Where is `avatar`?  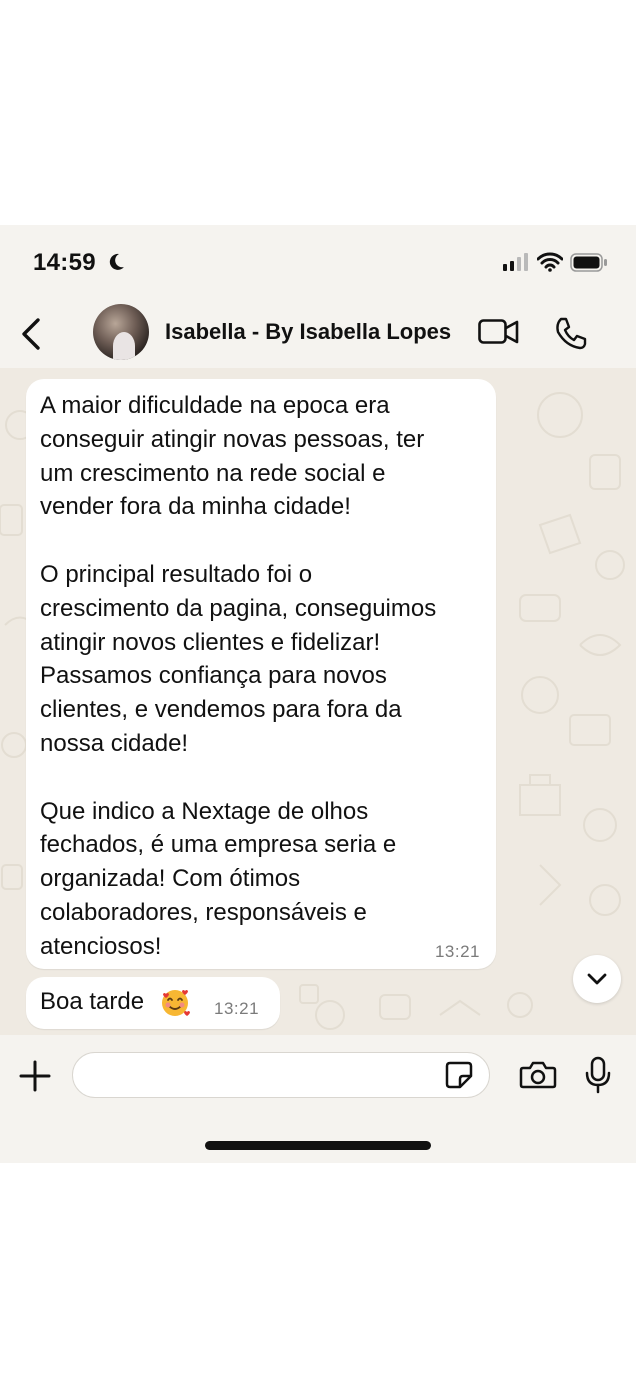
avatar is located at coordinates (121, 332).